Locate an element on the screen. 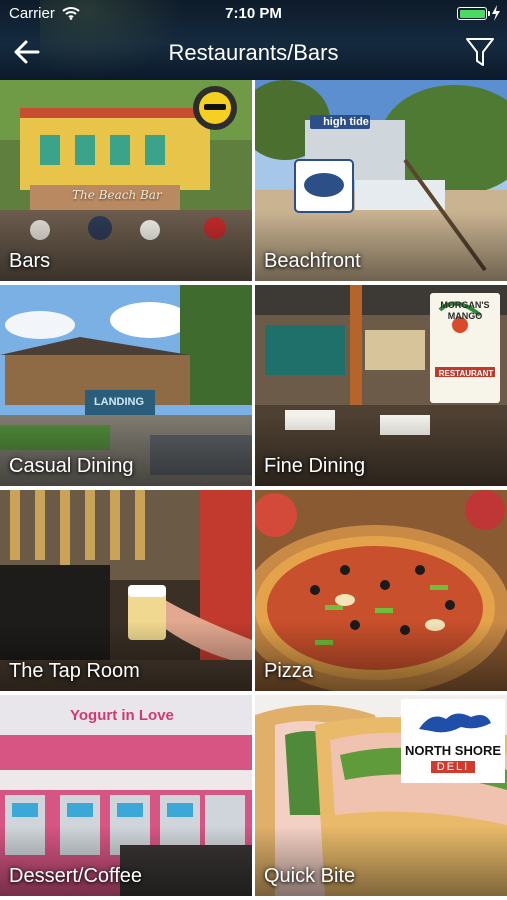 Image resolution: width=507 pixels, height=900 pixels. category-label: The Tap Room is located at coordinates (74, 671).